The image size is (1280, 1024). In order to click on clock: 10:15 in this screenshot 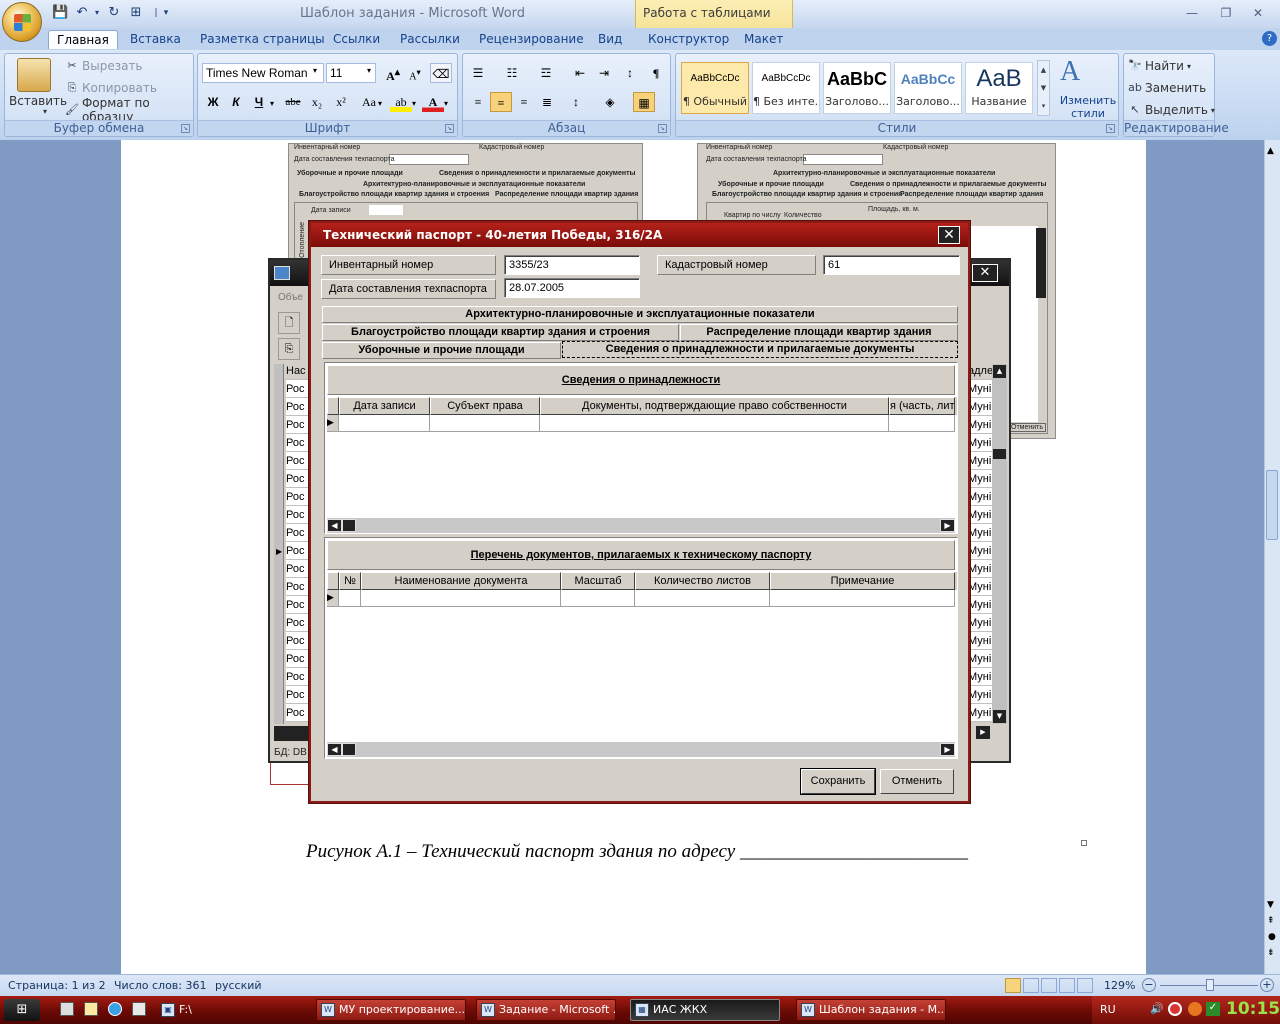, I will do `click(1253, 1009)`.